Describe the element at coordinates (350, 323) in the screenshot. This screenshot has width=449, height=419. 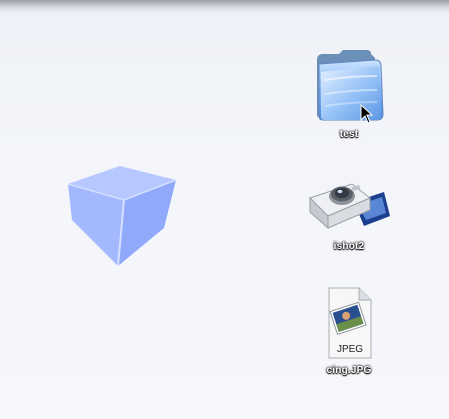
I see `jpeg-file-icon: JPEG` at that location.